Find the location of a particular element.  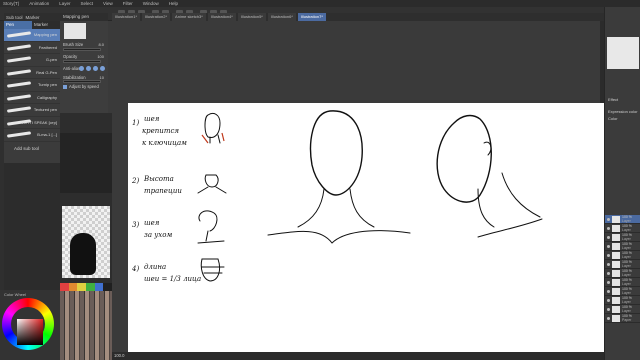

navigator-thumbnail is located at coordinates (623, 53).